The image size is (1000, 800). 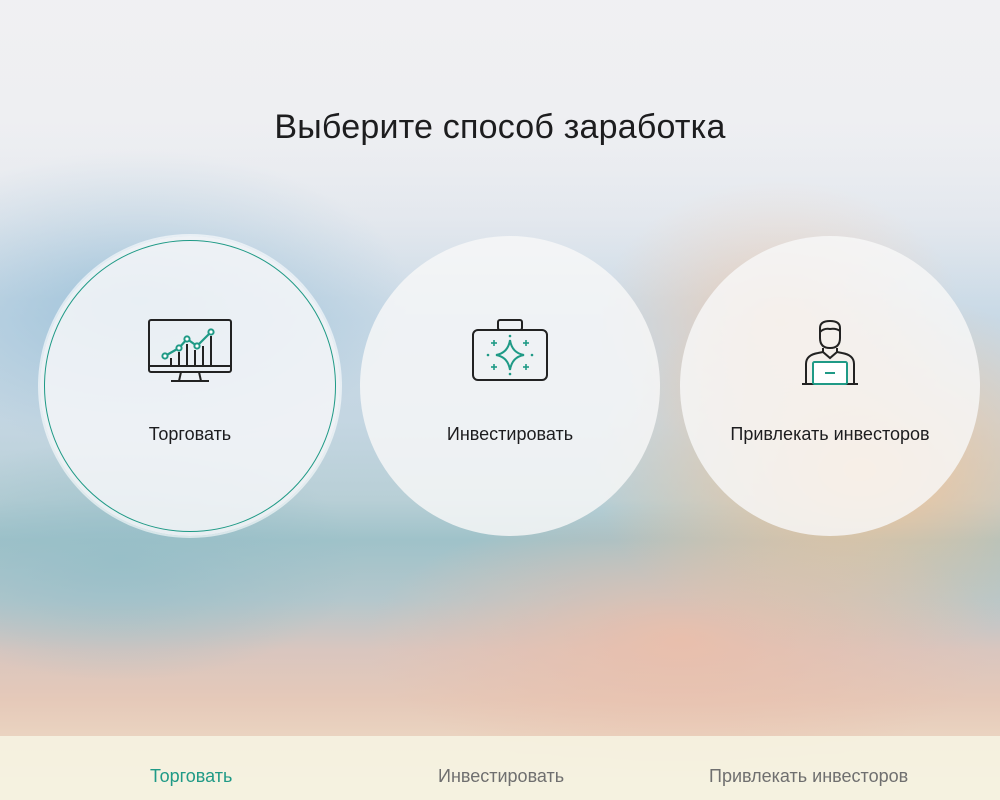 I want to click on footer-nav-attract-investors: Привлекать инвесторов, so click(x=808, y=776).